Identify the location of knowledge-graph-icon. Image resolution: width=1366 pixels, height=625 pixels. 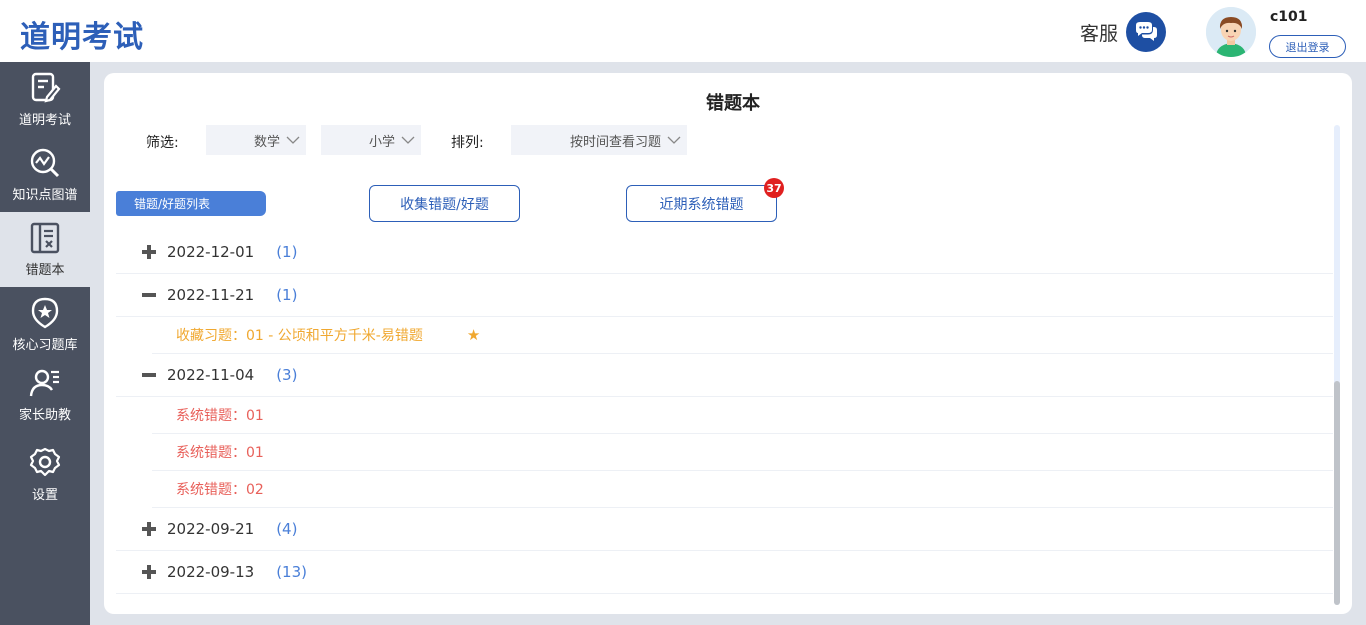
(45, 163).